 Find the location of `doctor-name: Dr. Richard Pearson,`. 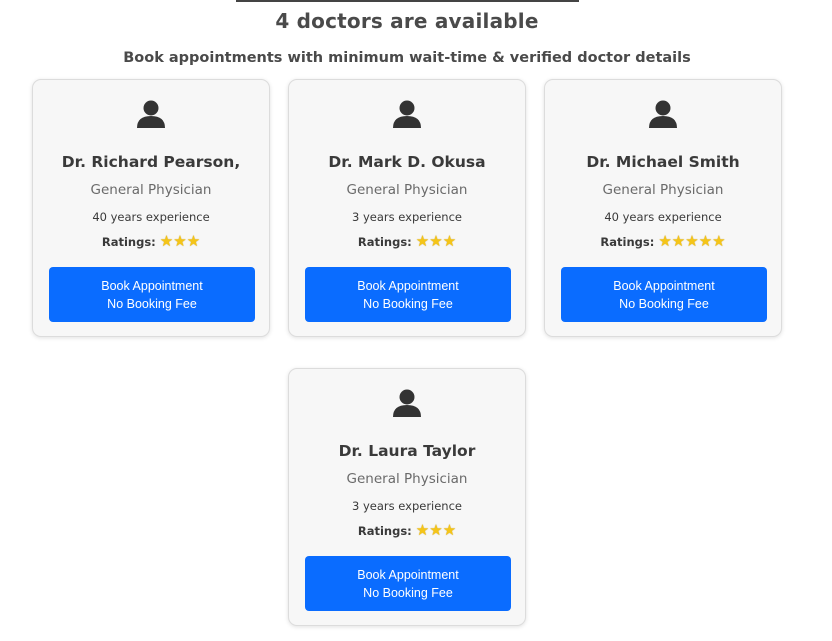

doctor-name: Dr. Richard Pearson, is located at coordinates (151, 162).